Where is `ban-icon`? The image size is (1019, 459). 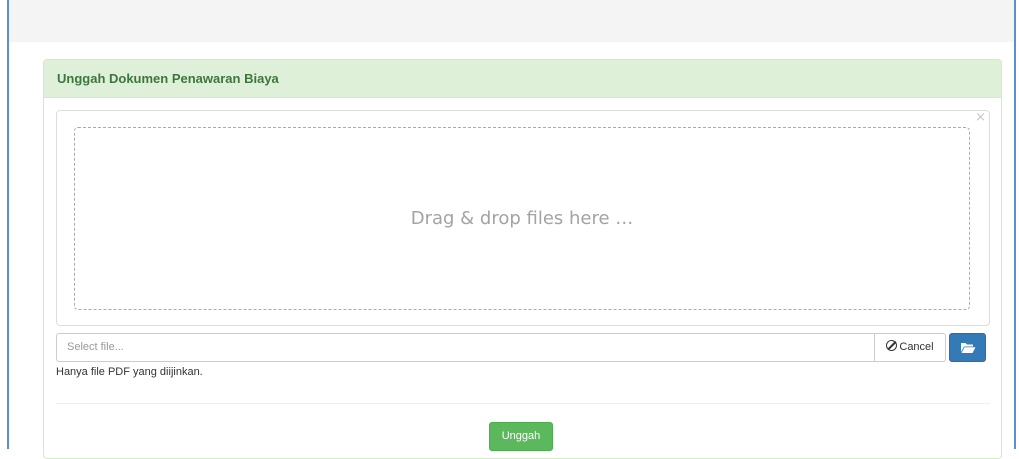
ban-icon is located at coordinates (892, 345).